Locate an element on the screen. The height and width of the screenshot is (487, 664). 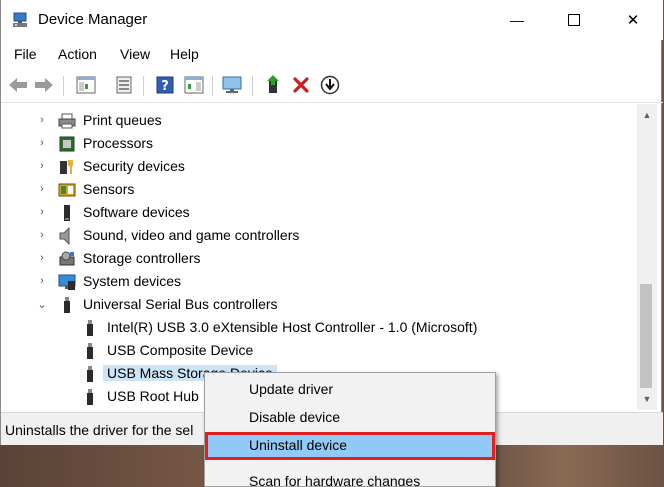
scroll-down-button: ▼ is located at coordinates (647, 399).